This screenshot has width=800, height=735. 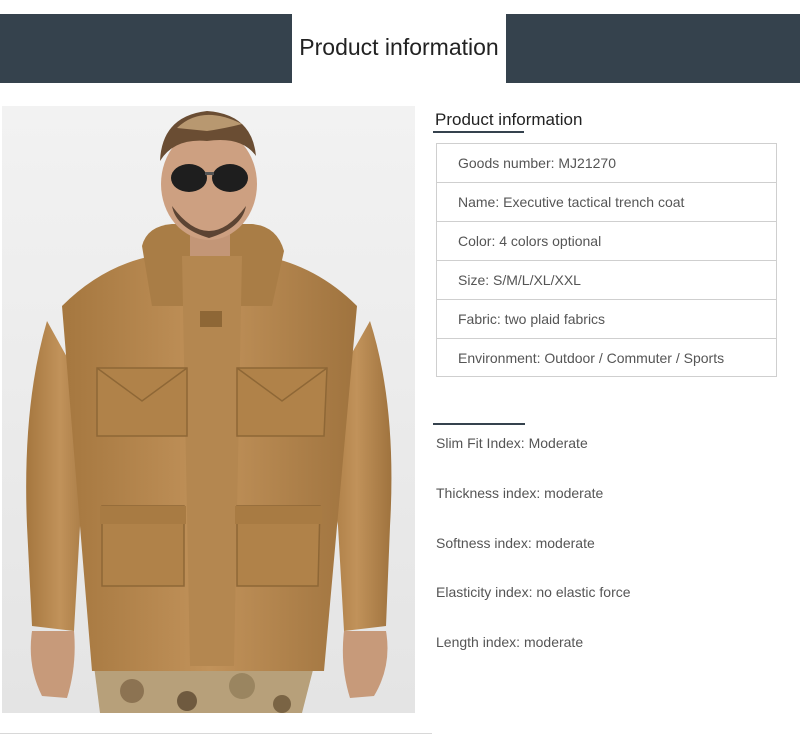 What do you see at coordinates (479, 424) in the screenshot?
I see `index-underline` at bounding box center [479, 424].